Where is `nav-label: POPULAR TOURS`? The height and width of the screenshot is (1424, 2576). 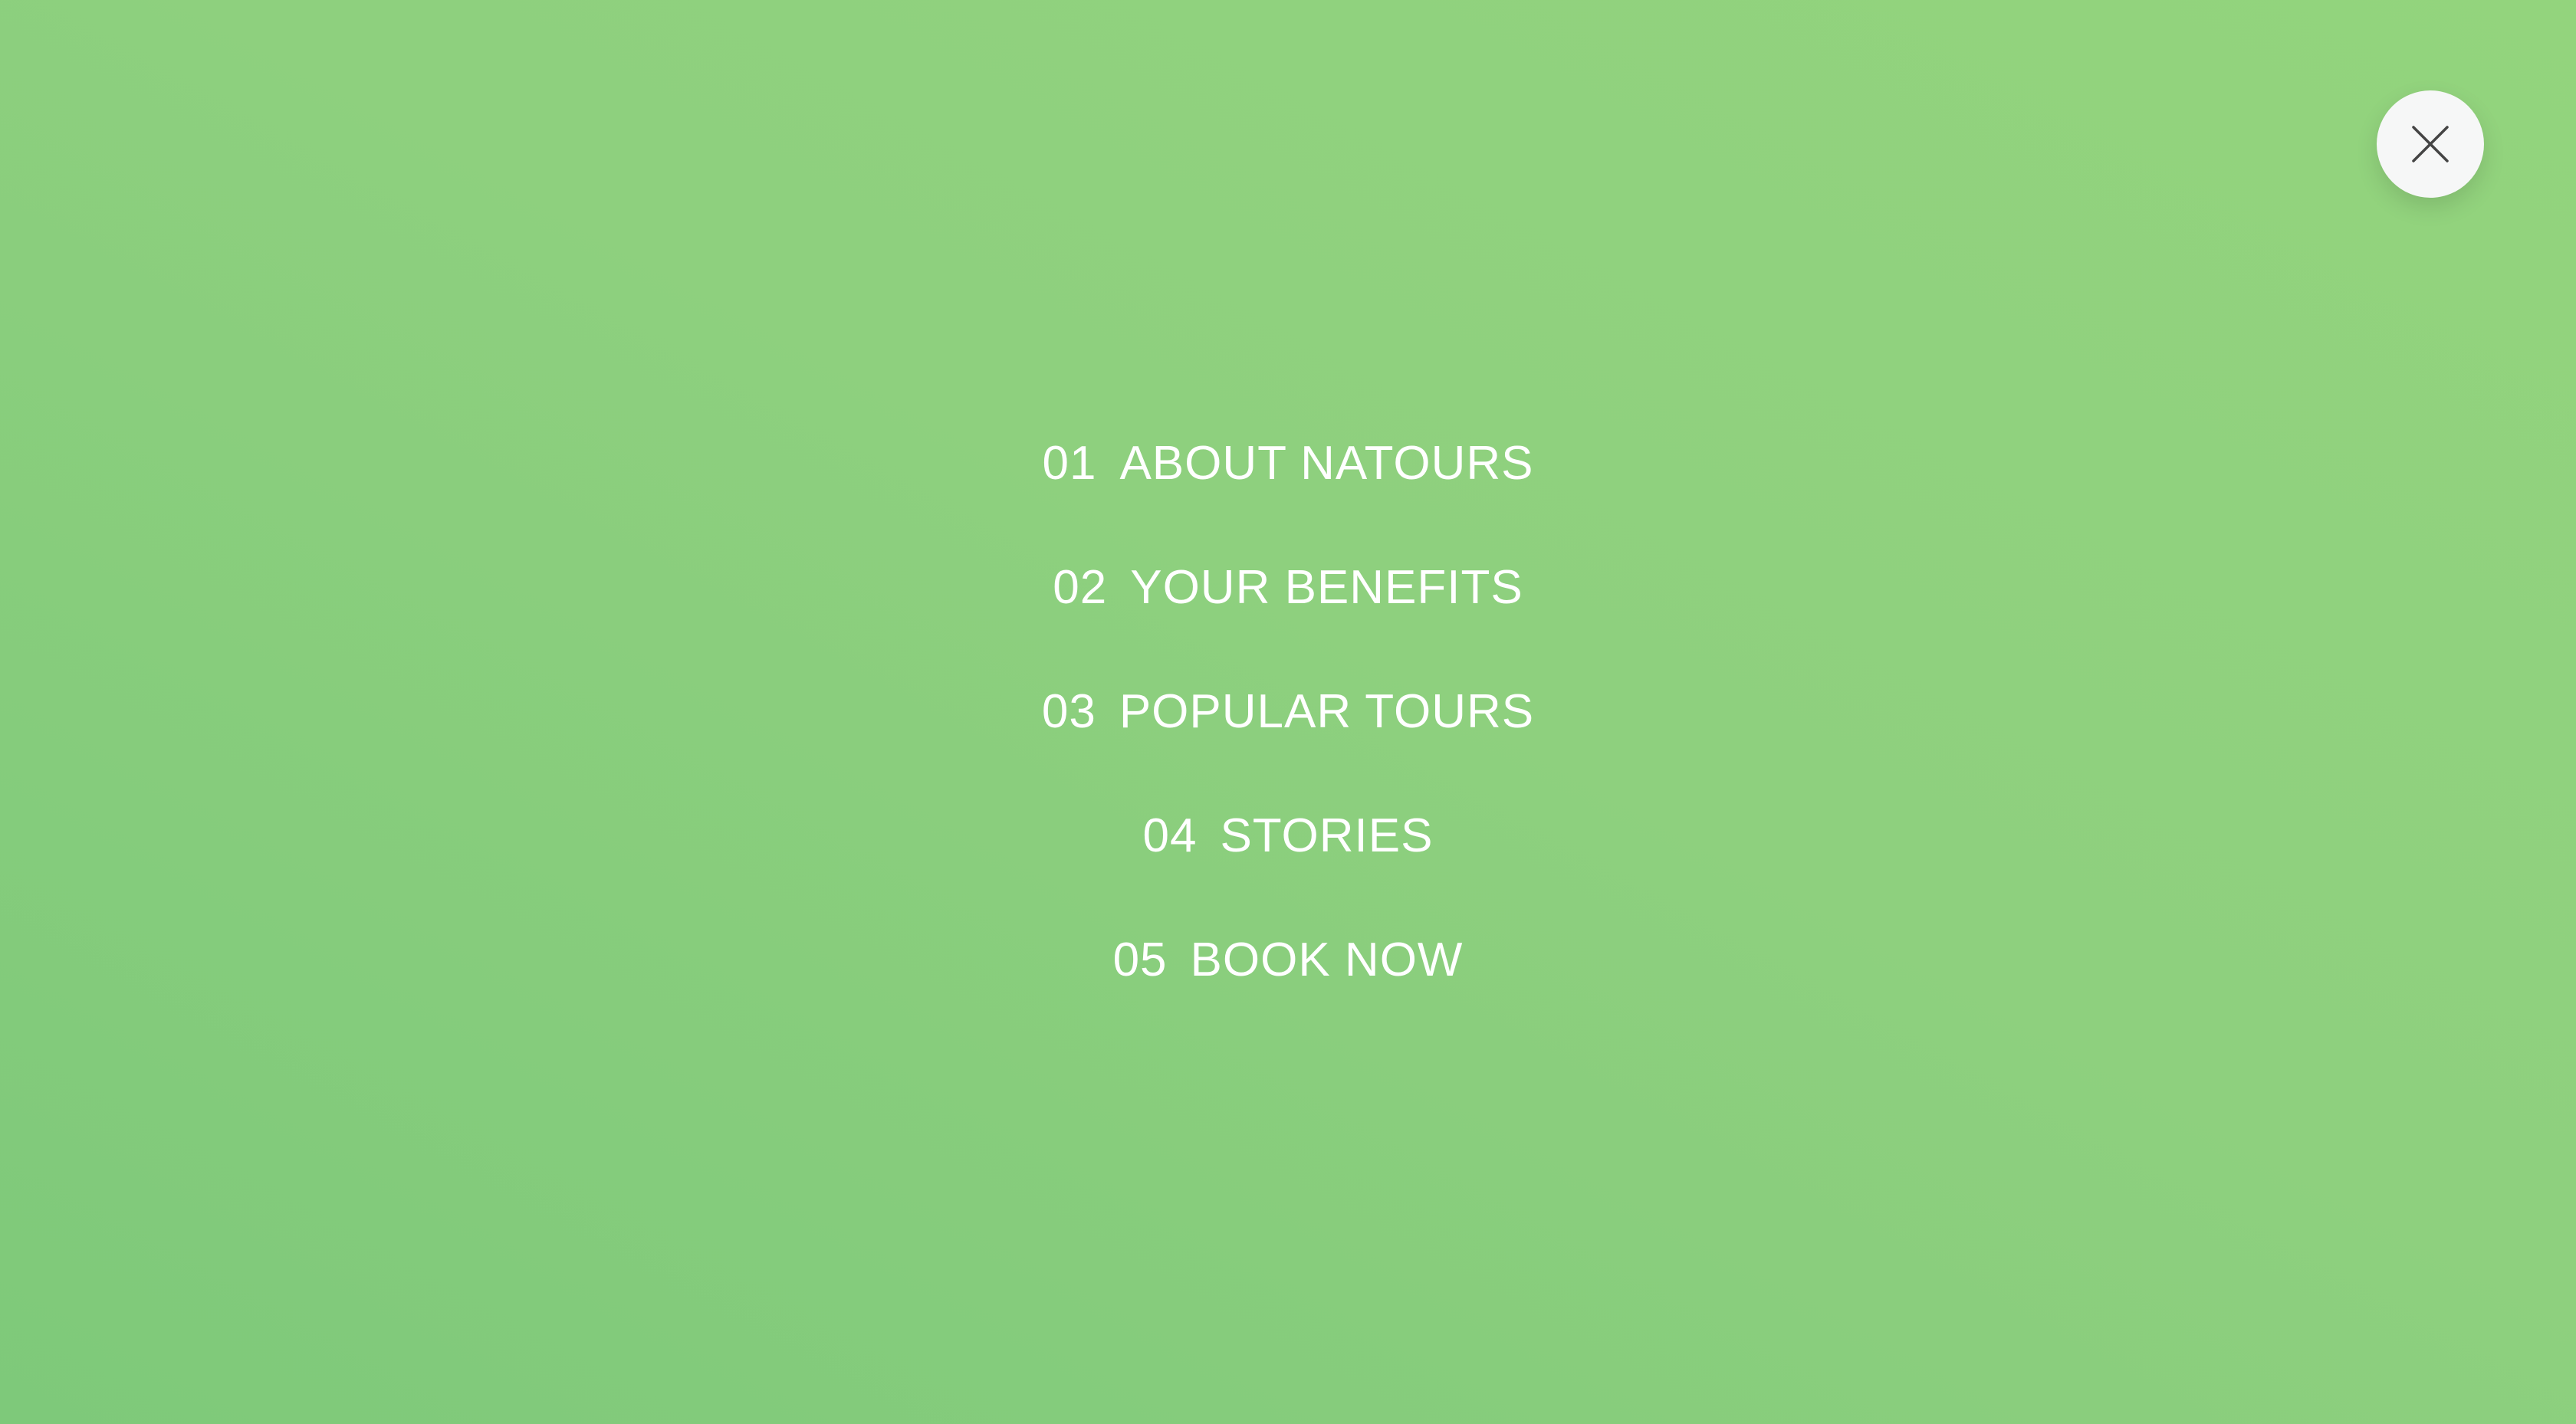
nav-label: POPULAR TOURS is located at coordinates (1327, 711).